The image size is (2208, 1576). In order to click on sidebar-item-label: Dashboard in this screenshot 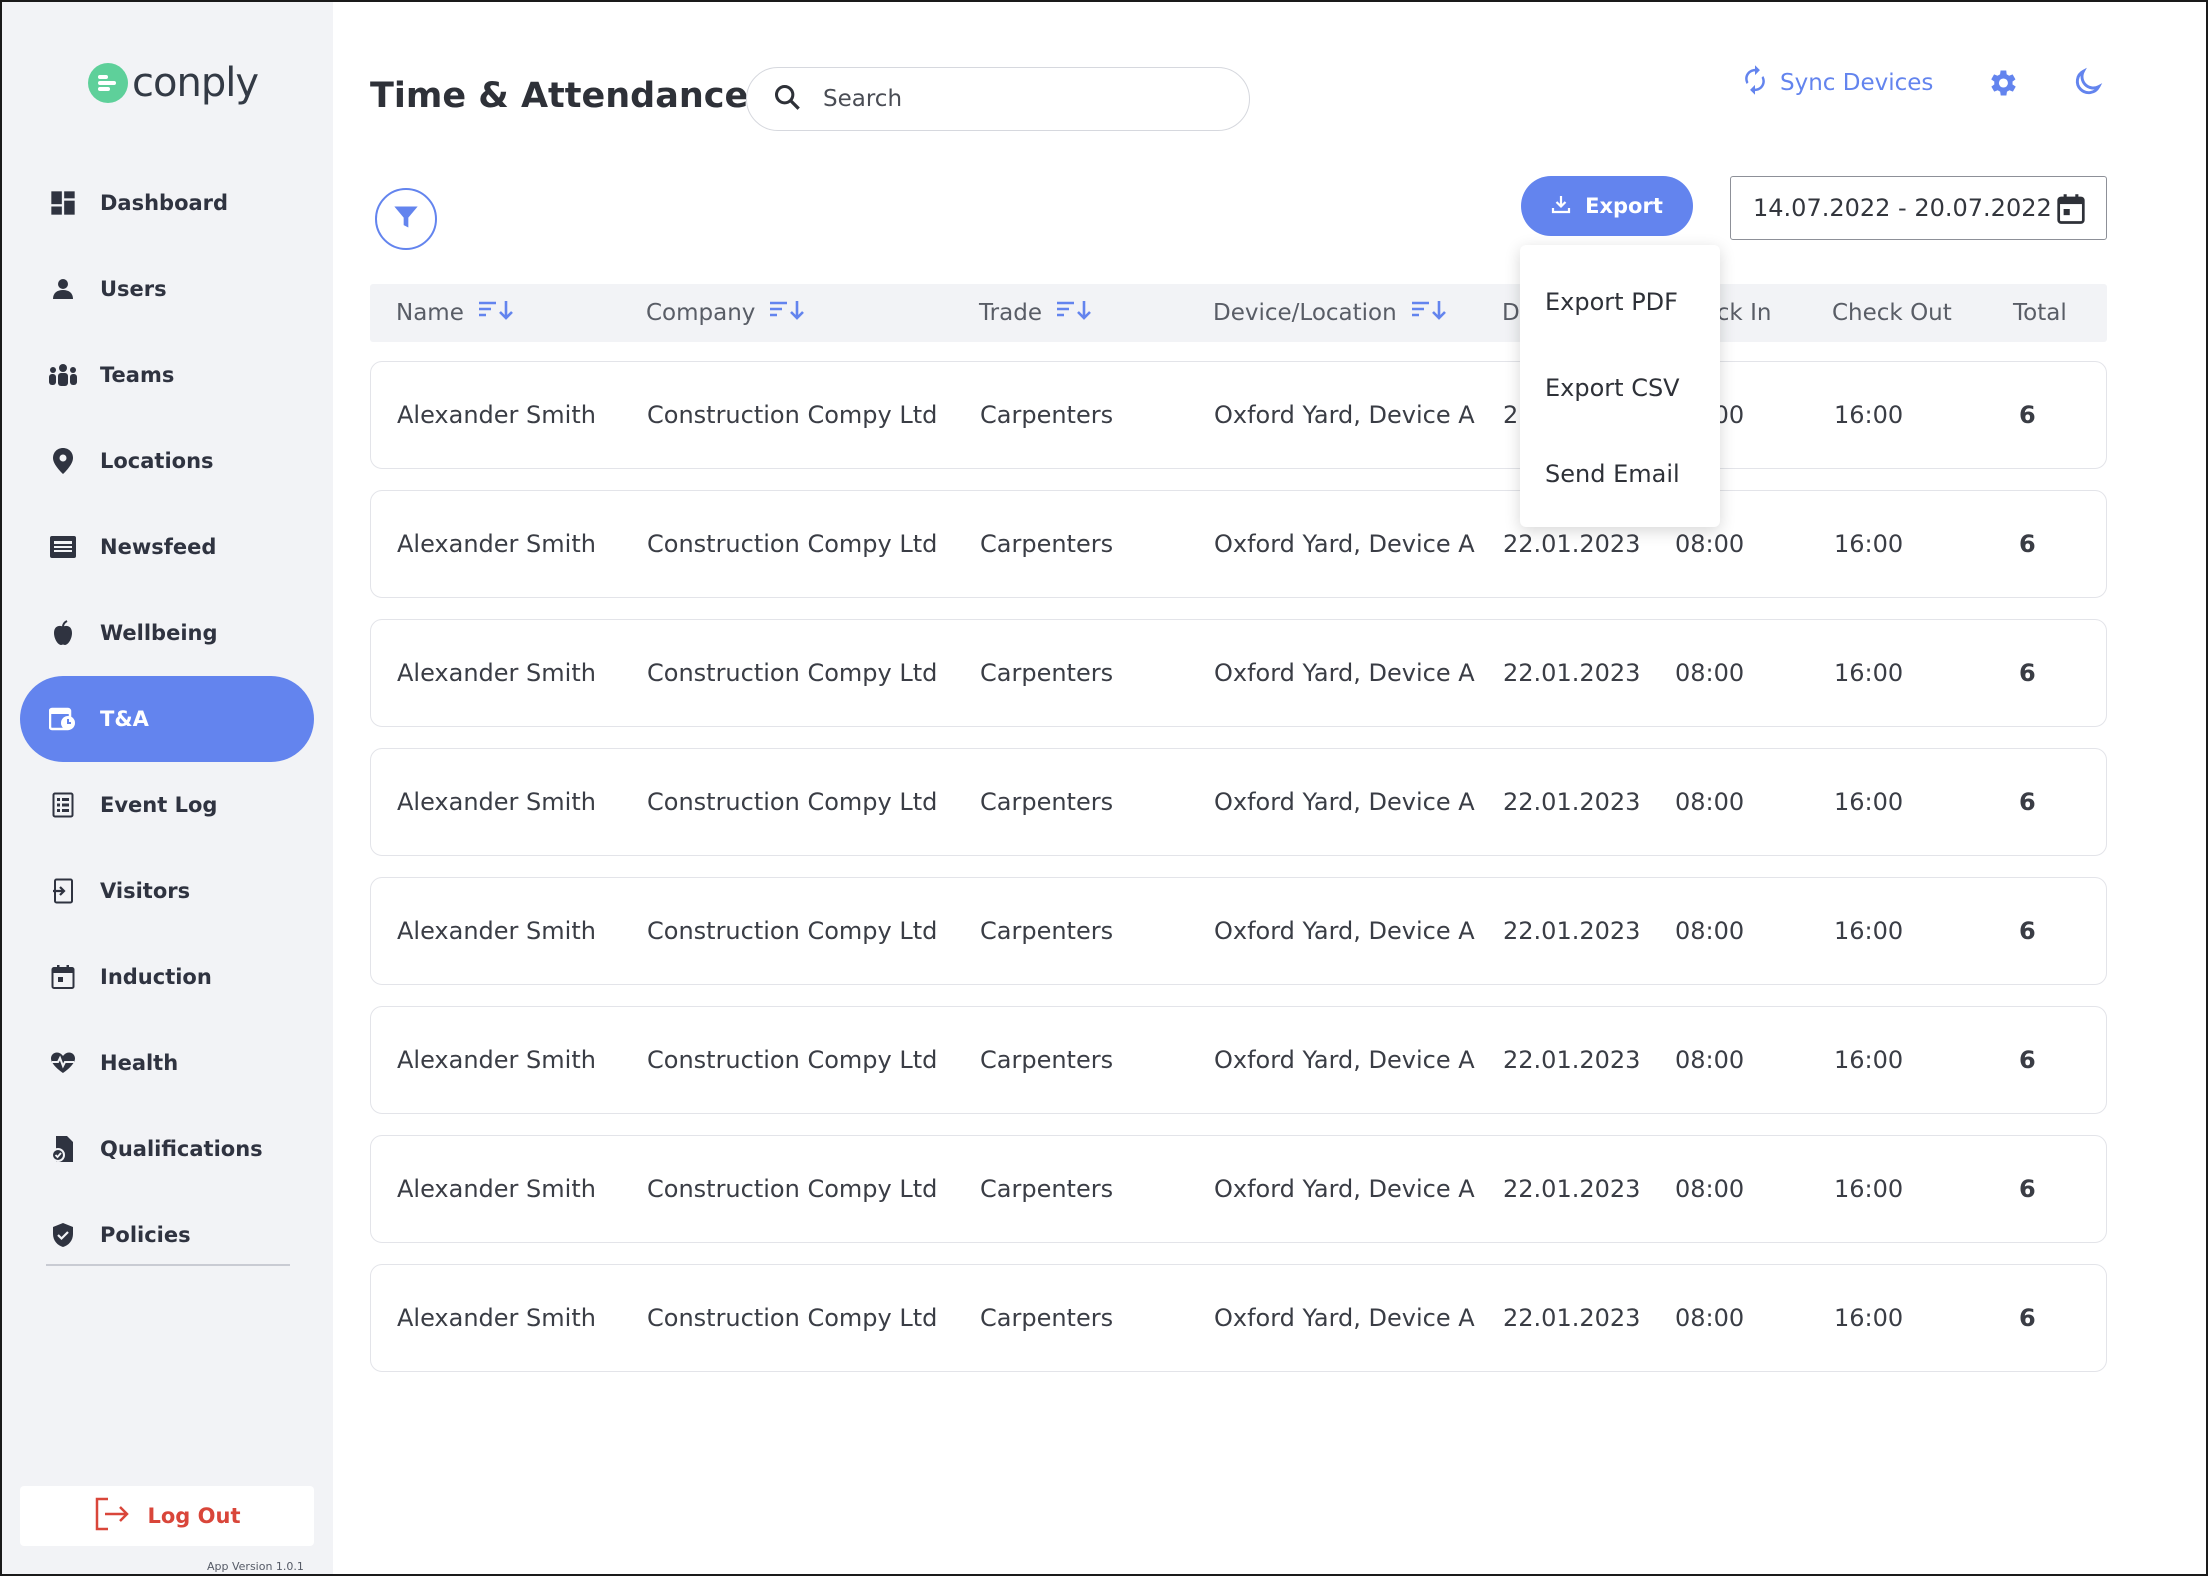, I will do `click(164, 203)`.